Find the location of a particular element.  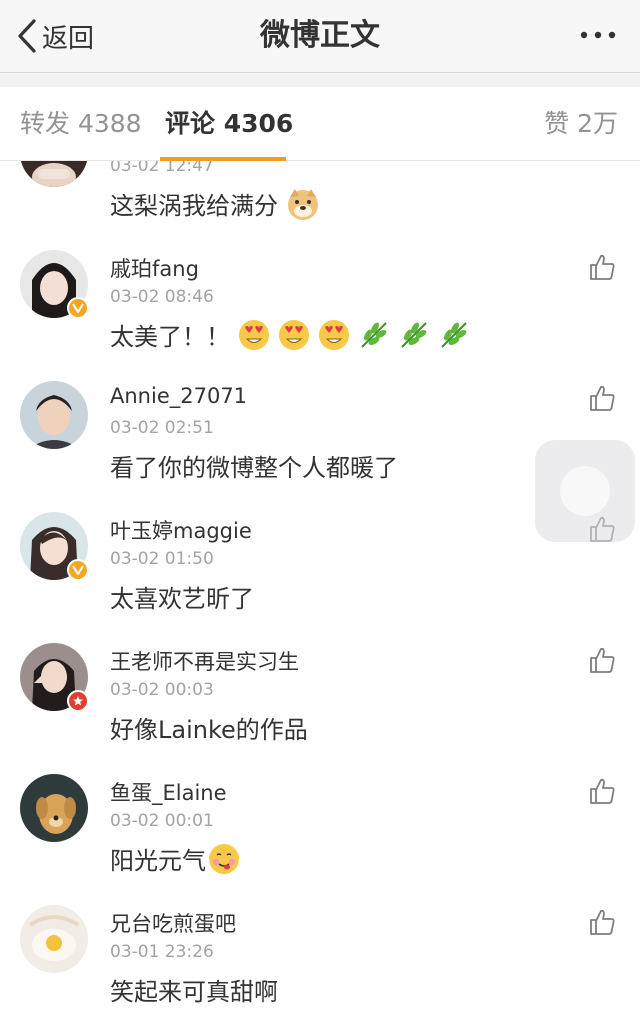

tab-forward: 转发 4388 is located at coordinates (81, 123).